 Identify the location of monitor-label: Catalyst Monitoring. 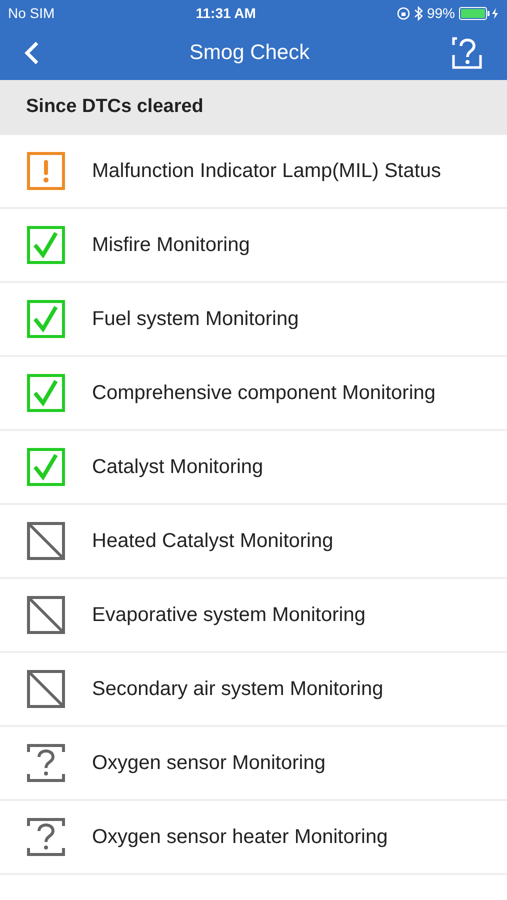
(178, 467).